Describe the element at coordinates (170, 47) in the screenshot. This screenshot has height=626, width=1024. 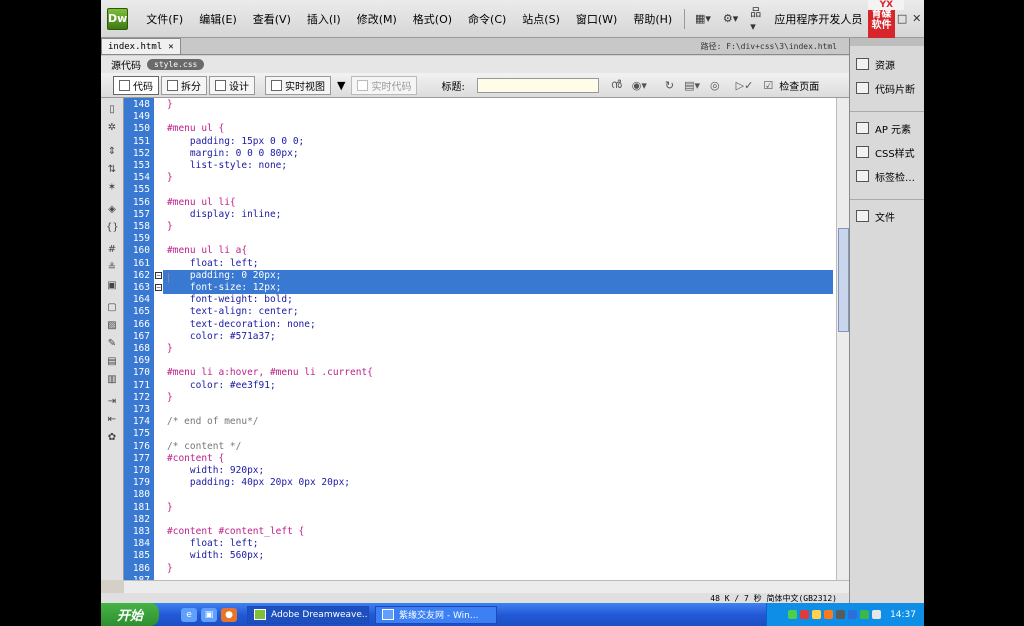
I see `tab-close-icon: ✕` at that location.